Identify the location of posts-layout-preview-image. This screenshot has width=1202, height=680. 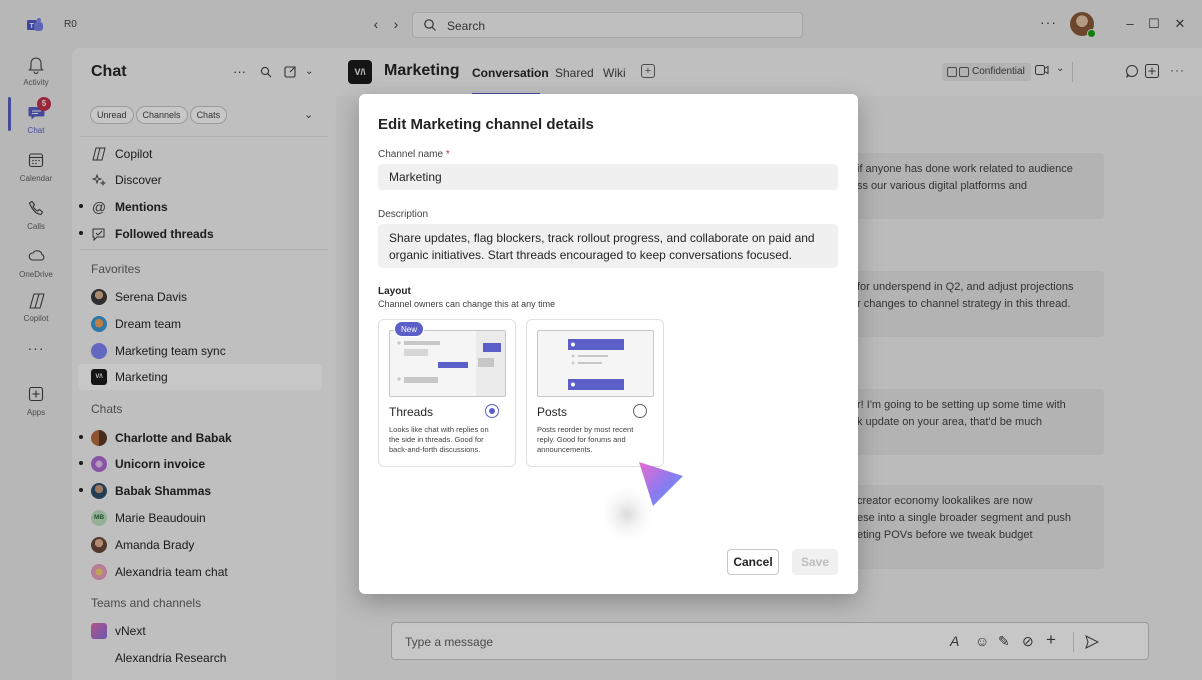
(595, 363).